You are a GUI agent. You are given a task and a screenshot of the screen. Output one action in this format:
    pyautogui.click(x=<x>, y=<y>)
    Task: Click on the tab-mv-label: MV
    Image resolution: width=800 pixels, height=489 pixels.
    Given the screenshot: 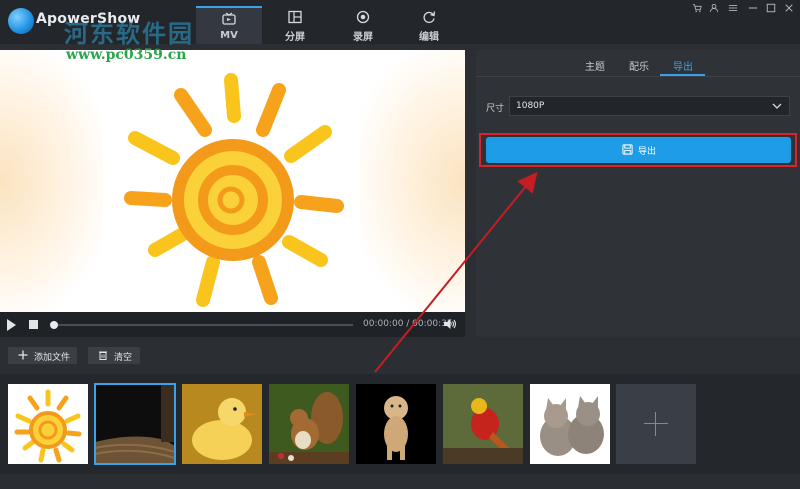 What is the action you would take?
    pyautogui.click(x=229, y=35)
    